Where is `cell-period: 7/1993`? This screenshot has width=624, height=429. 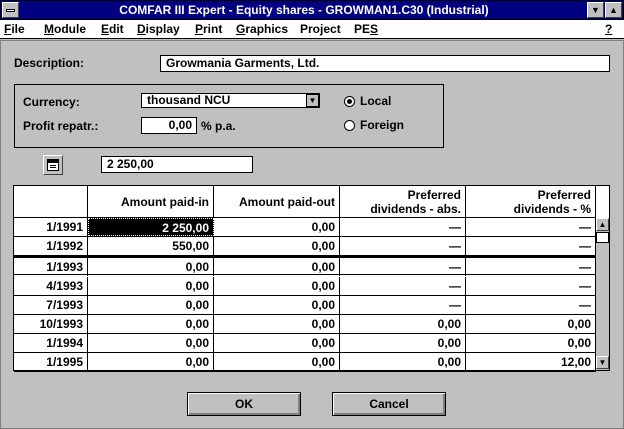 cell-period: 7/1993 is located at coordinates (51, 305).